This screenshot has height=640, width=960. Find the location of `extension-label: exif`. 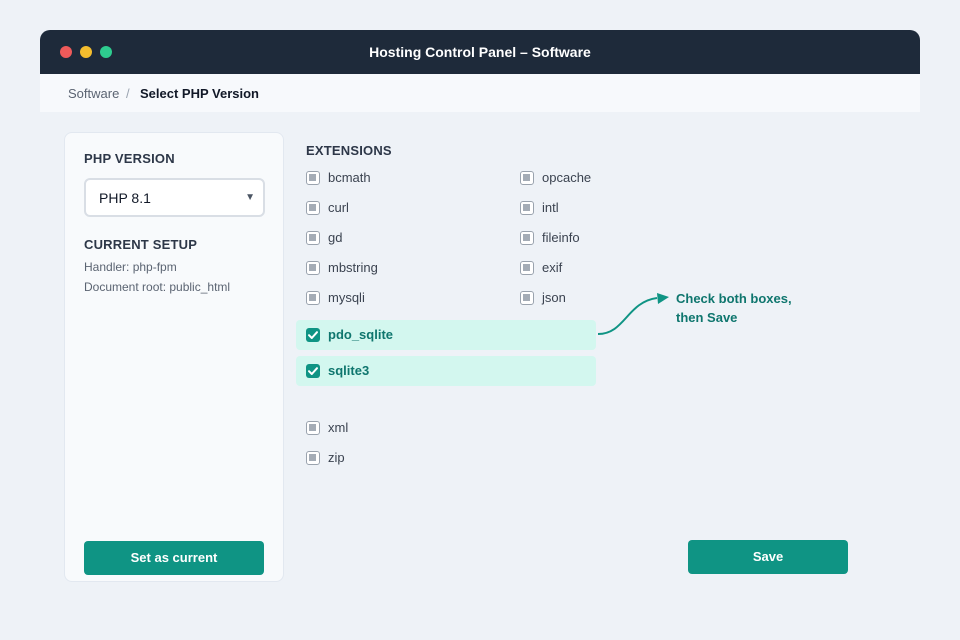

extension-label: exif is located at coordinates (552, 267).